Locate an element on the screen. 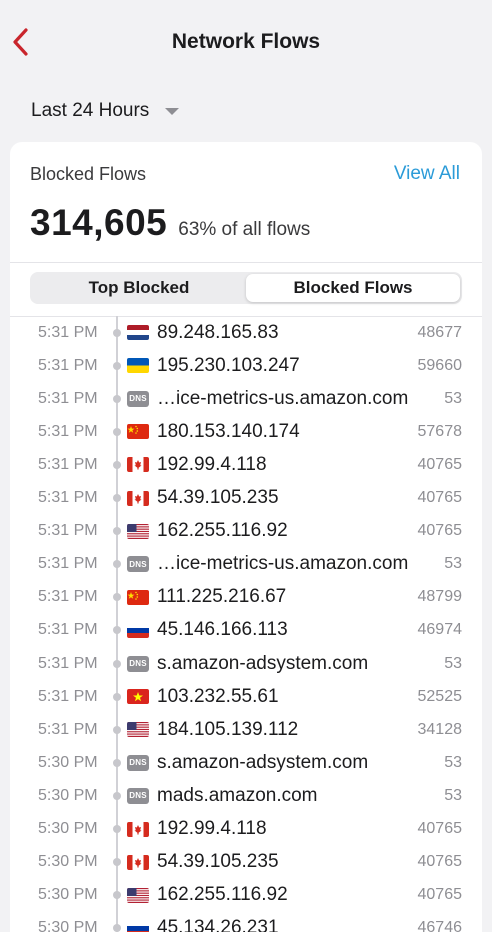  flow-row: 5:31 PM 45.146.166.113 46974 is located at coordinates (246, 630).